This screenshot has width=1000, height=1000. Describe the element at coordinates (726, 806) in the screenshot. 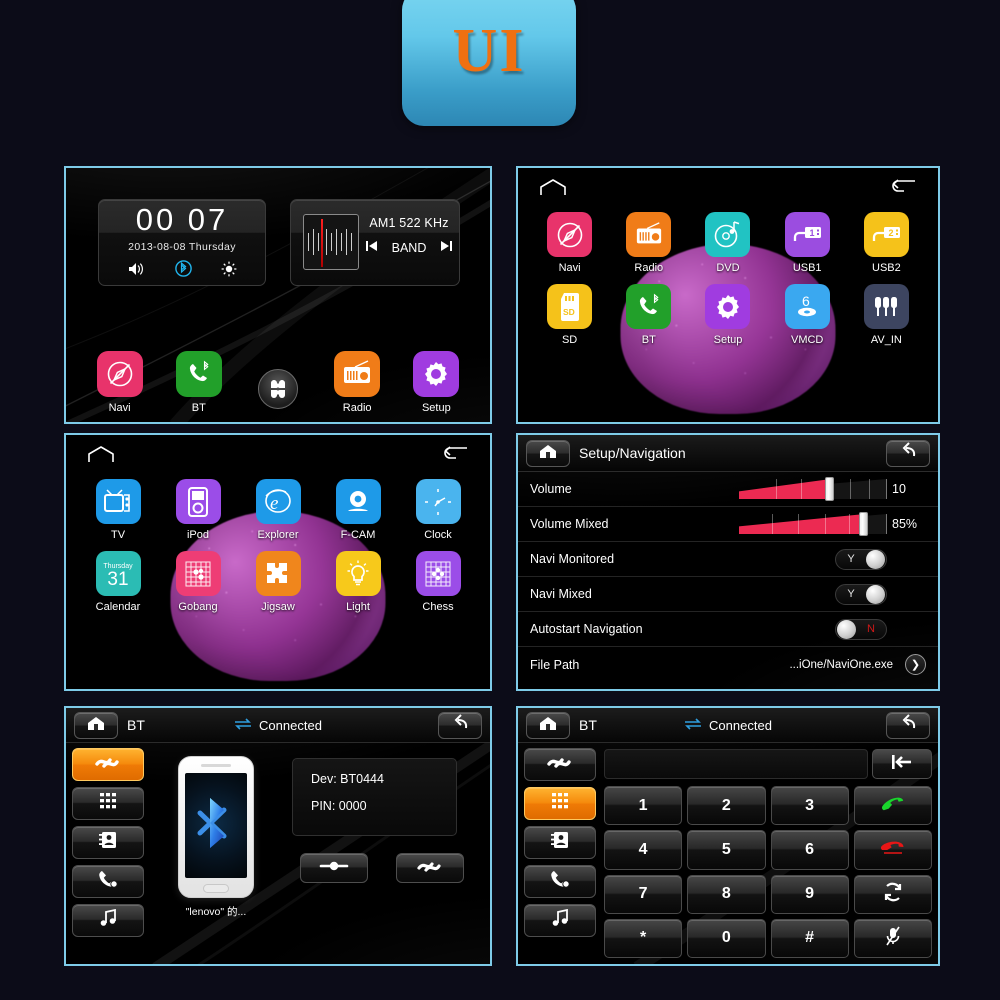

I see `key-2: 2` at that location.